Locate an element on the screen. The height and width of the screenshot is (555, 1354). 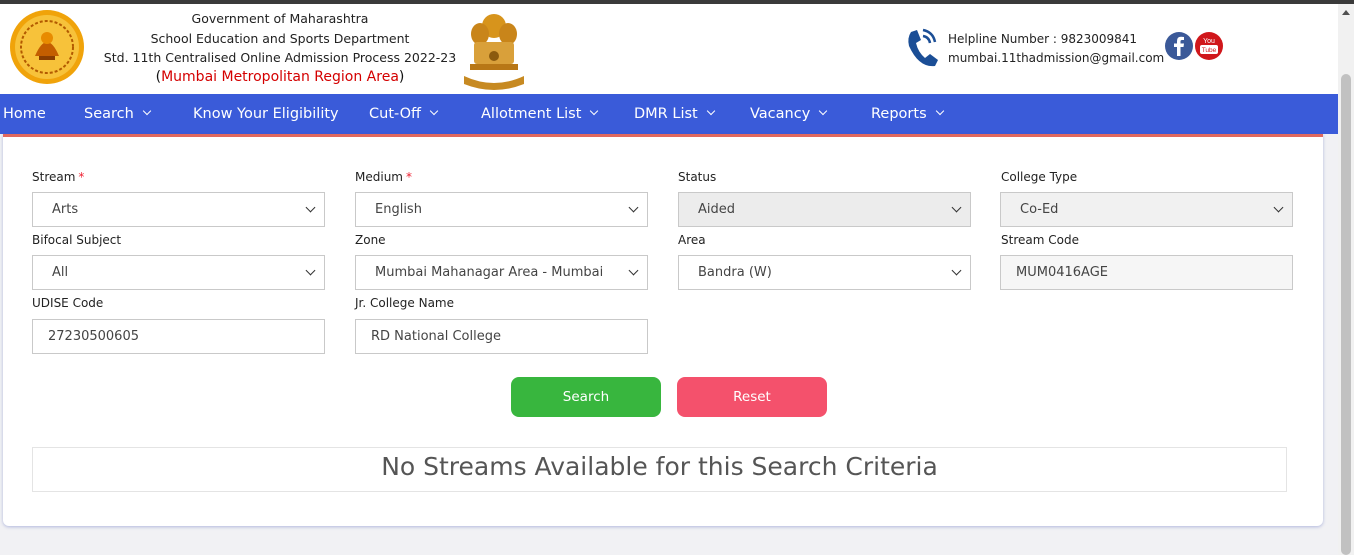
status-select: Aided is located at coordinates (824, 209).